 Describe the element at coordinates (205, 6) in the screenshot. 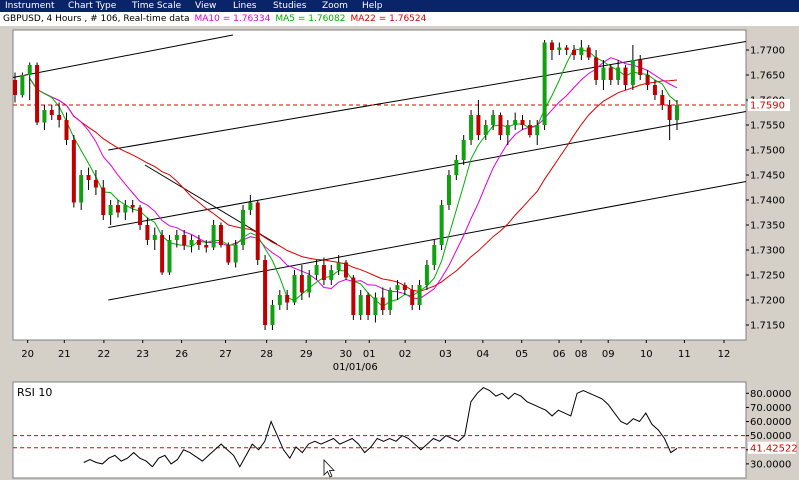

I see `menu-item-view: View` at that location.